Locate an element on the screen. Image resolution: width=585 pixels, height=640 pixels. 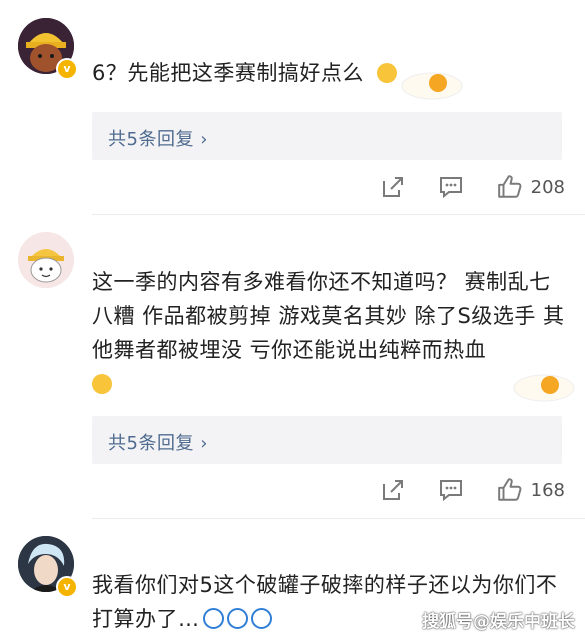
avatar-image is located at coordinates (46, 260).